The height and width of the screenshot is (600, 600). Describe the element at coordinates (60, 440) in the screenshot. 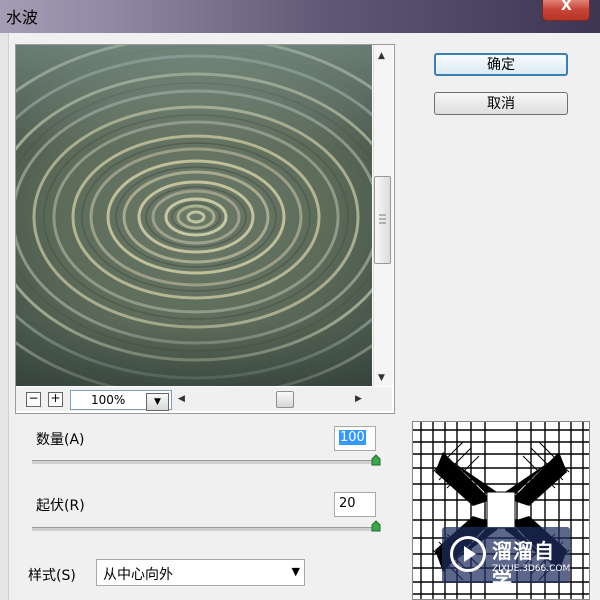

I see `amount-label: 数量(A)` at that location.